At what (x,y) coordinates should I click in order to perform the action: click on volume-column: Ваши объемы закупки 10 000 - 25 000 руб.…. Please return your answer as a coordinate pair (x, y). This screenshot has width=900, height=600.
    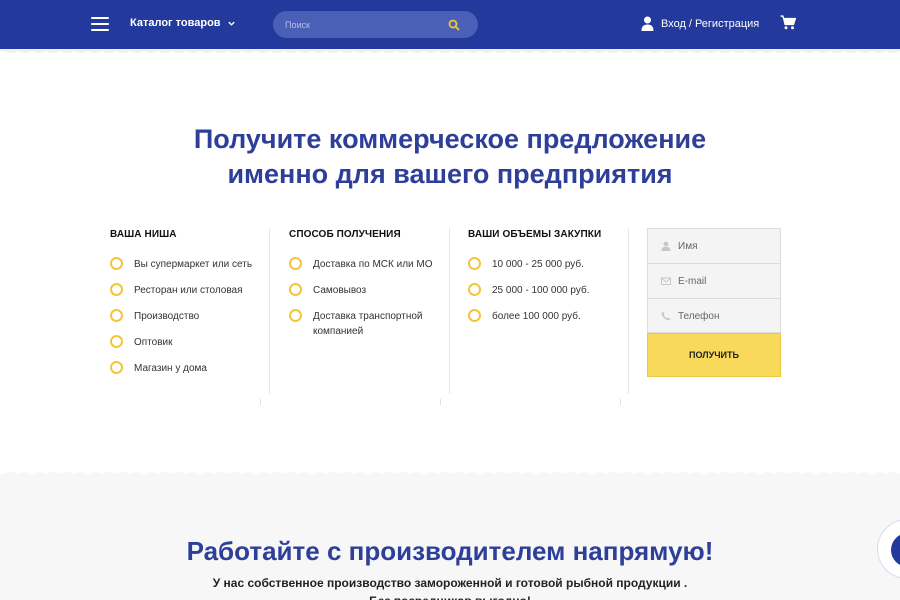
    Looking at the image, I should click on (548, 282).